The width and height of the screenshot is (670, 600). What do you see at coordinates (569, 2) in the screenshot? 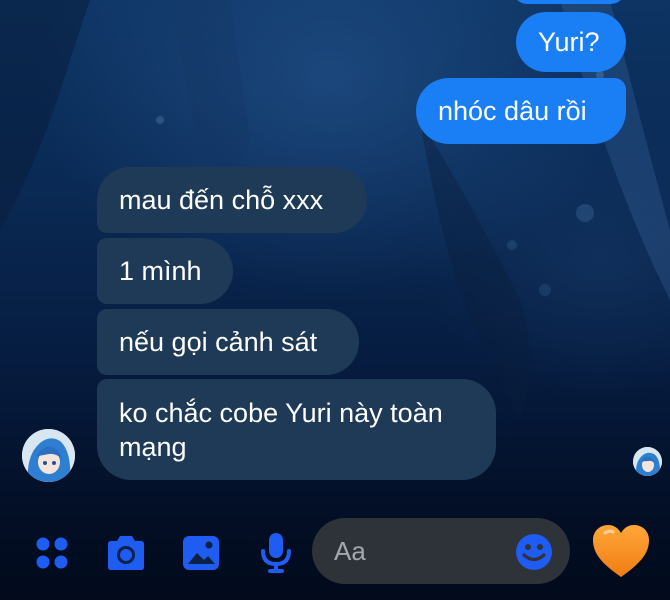
I see `partial-outgoing-bubble` at bounding box center [569, 2].